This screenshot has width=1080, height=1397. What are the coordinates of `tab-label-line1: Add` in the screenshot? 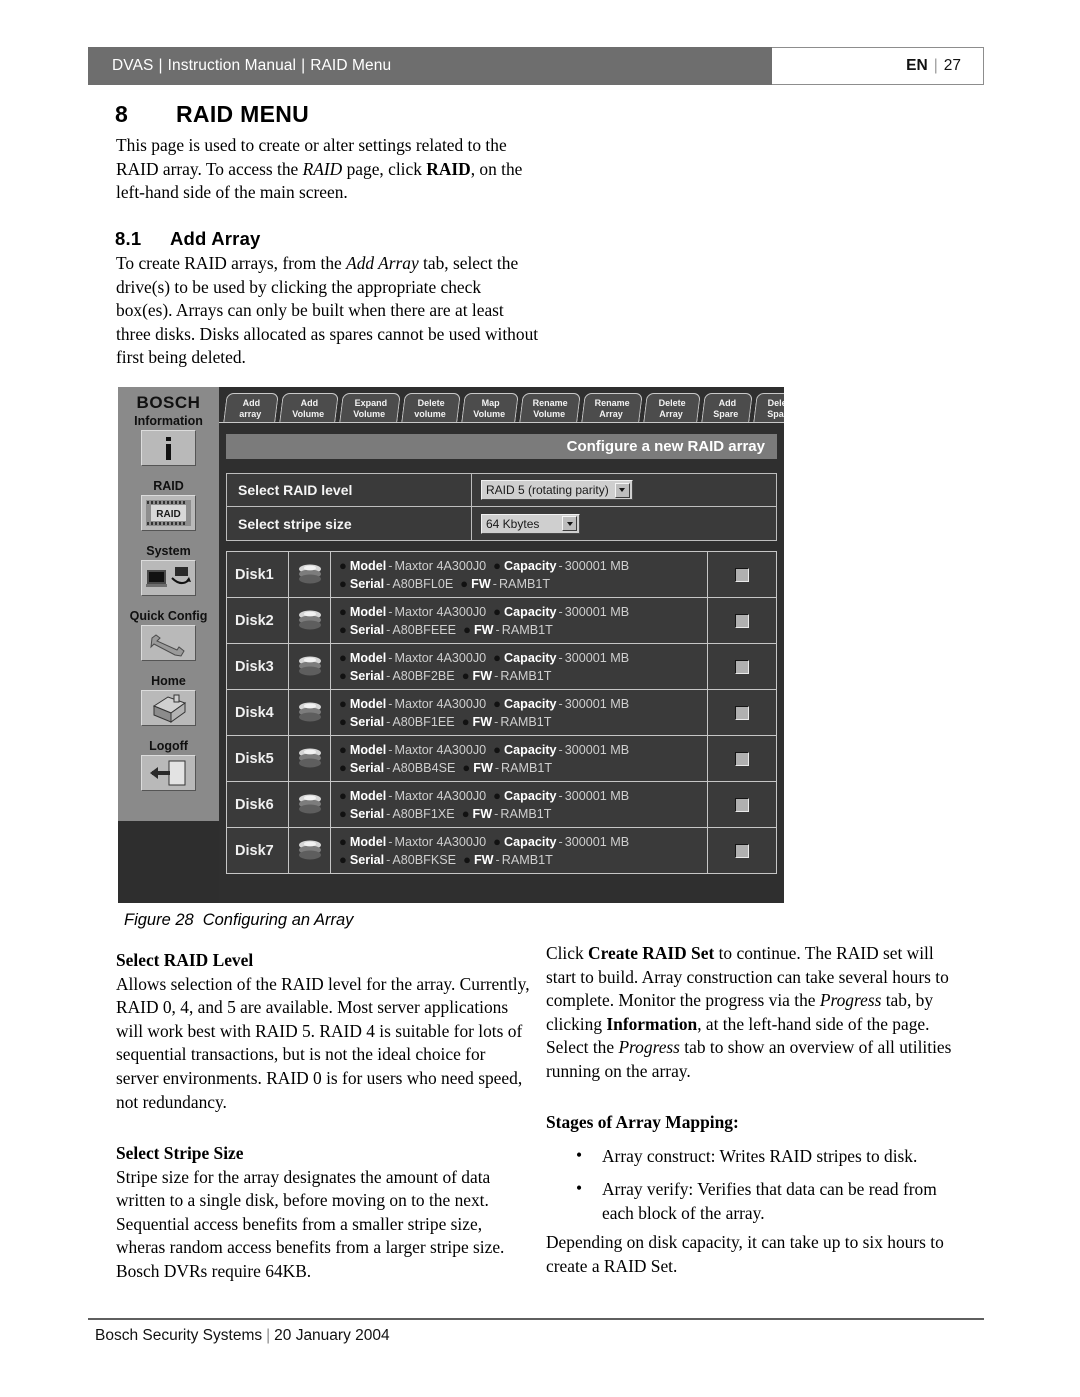 It's located at (309, 403).